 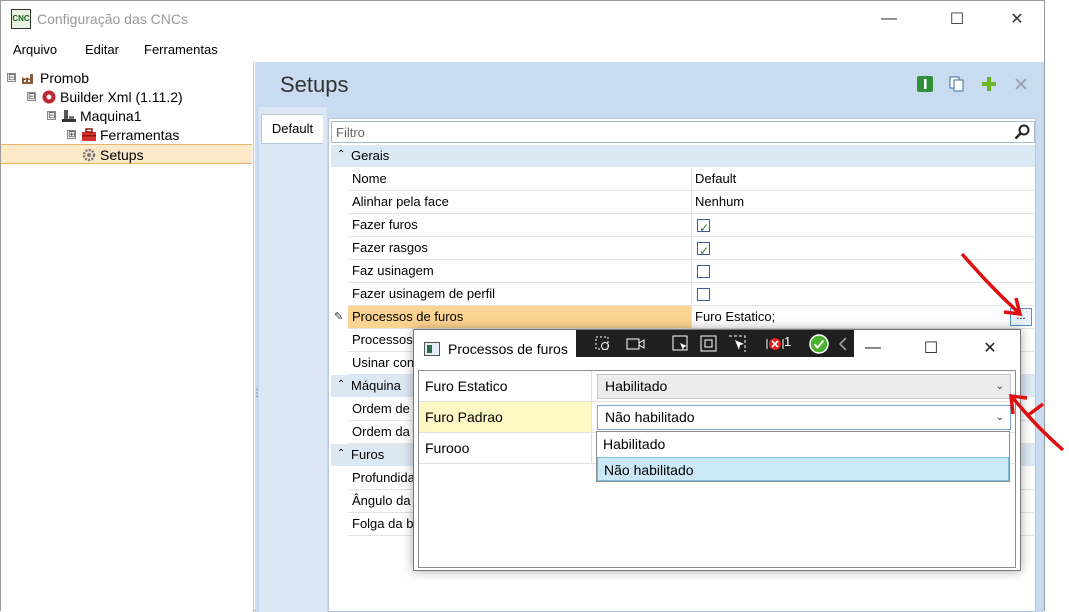 What do you see at coordinates (788, 341) in the screenshot?
I see `binding-failures-count: 1` at bounding box center [788, 341].